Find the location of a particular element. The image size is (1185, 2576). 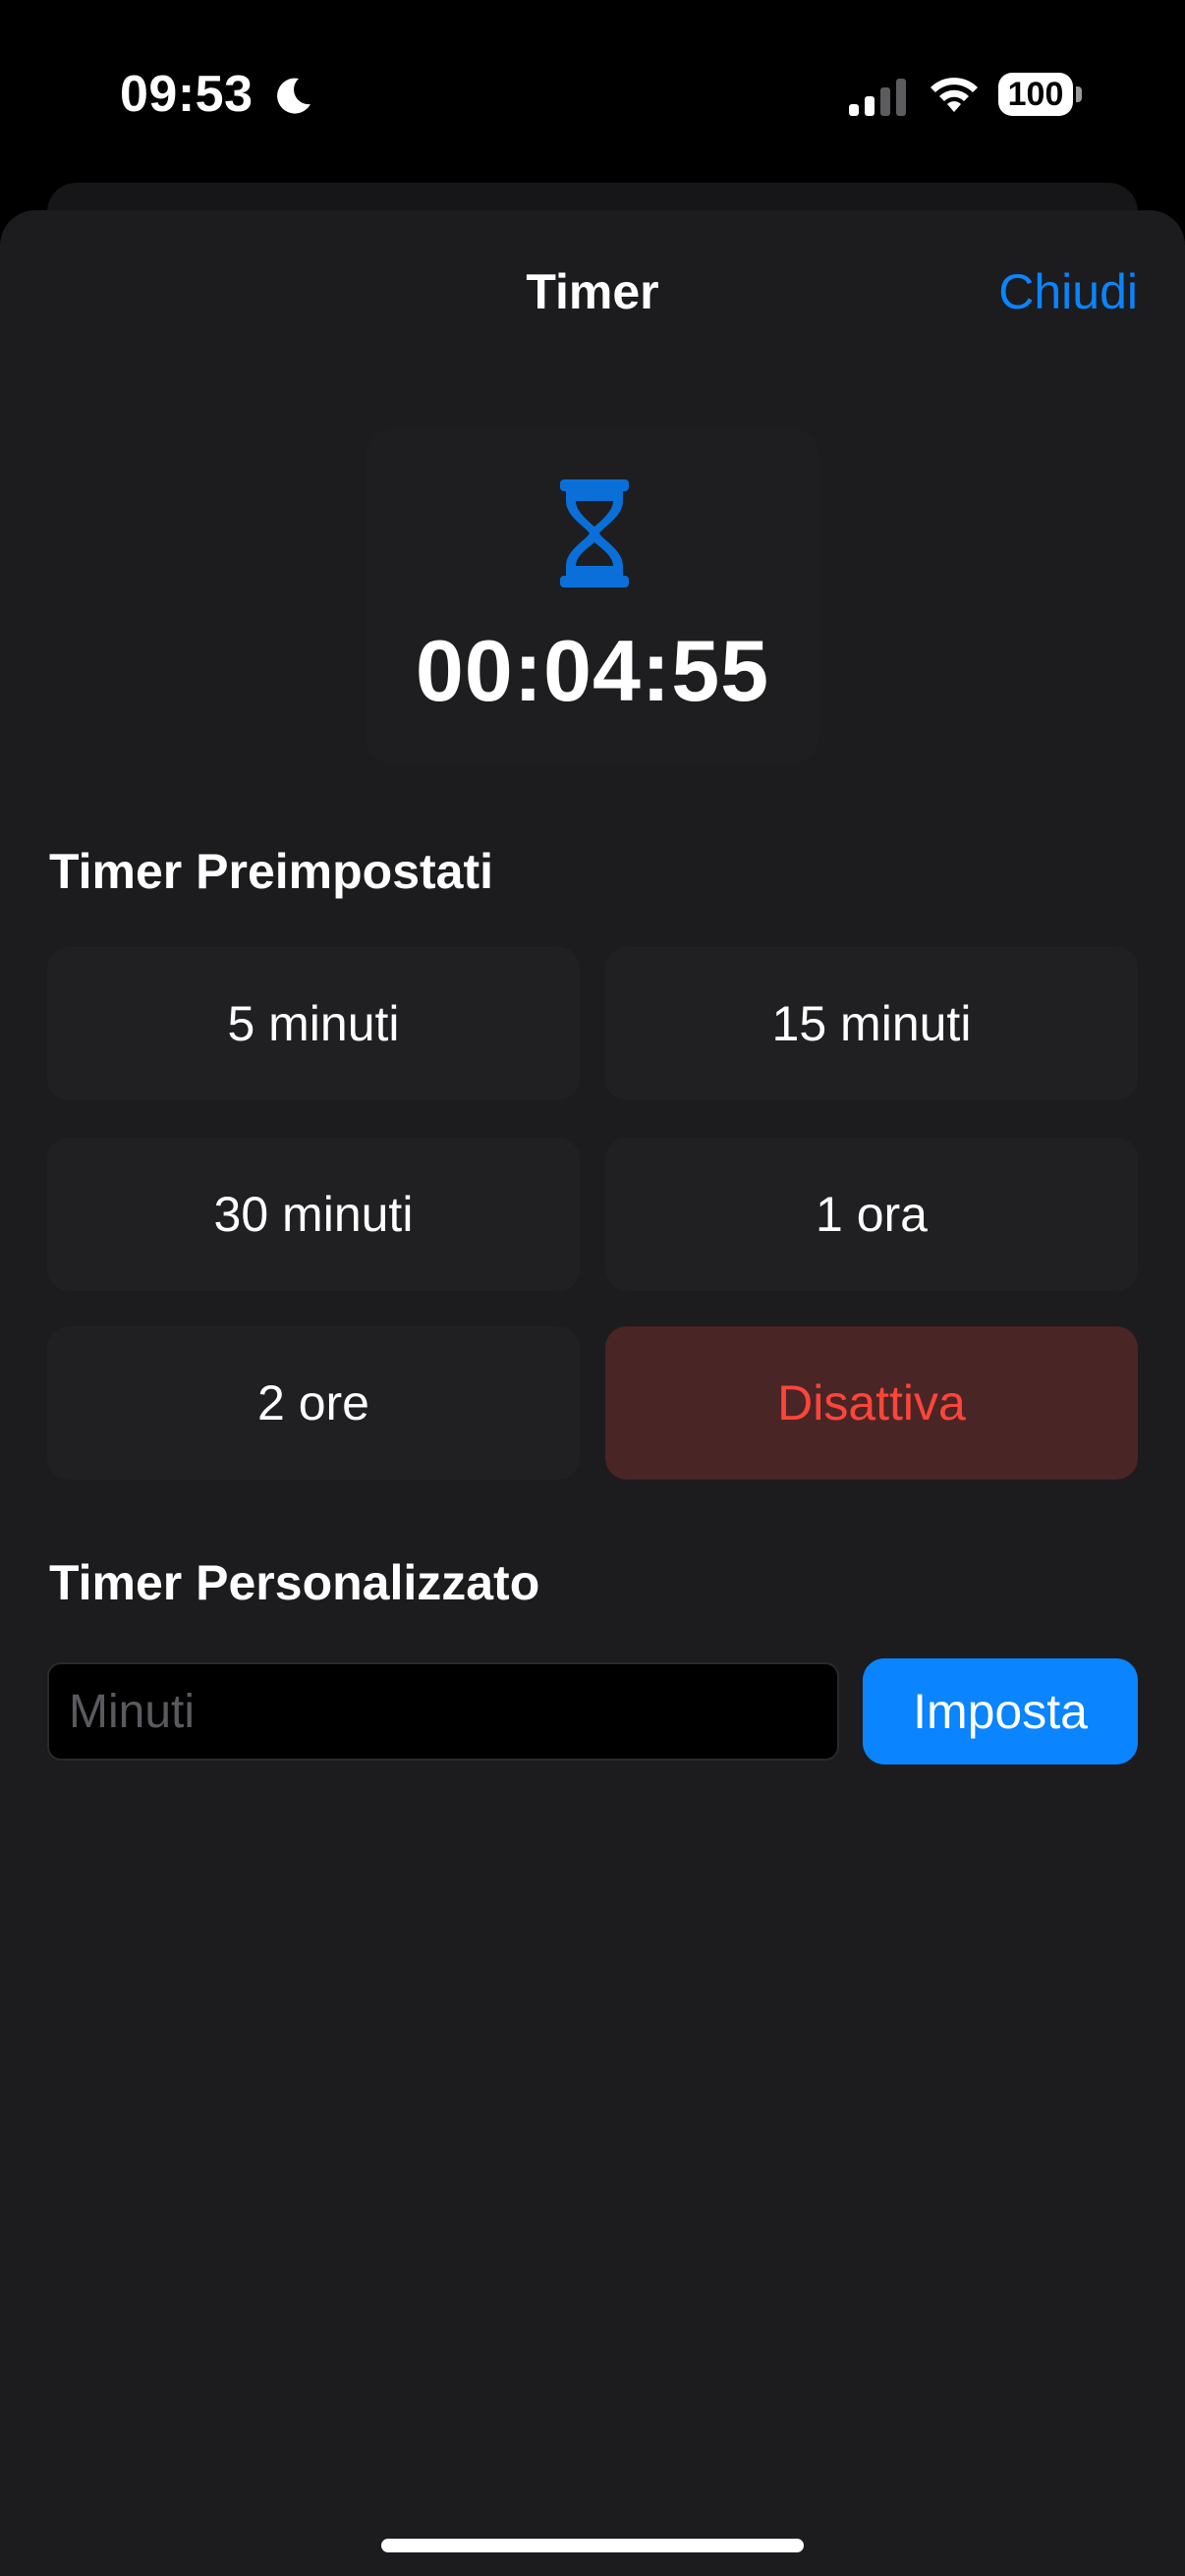

battery-level: 100 is located at coordinates (1035, 94).